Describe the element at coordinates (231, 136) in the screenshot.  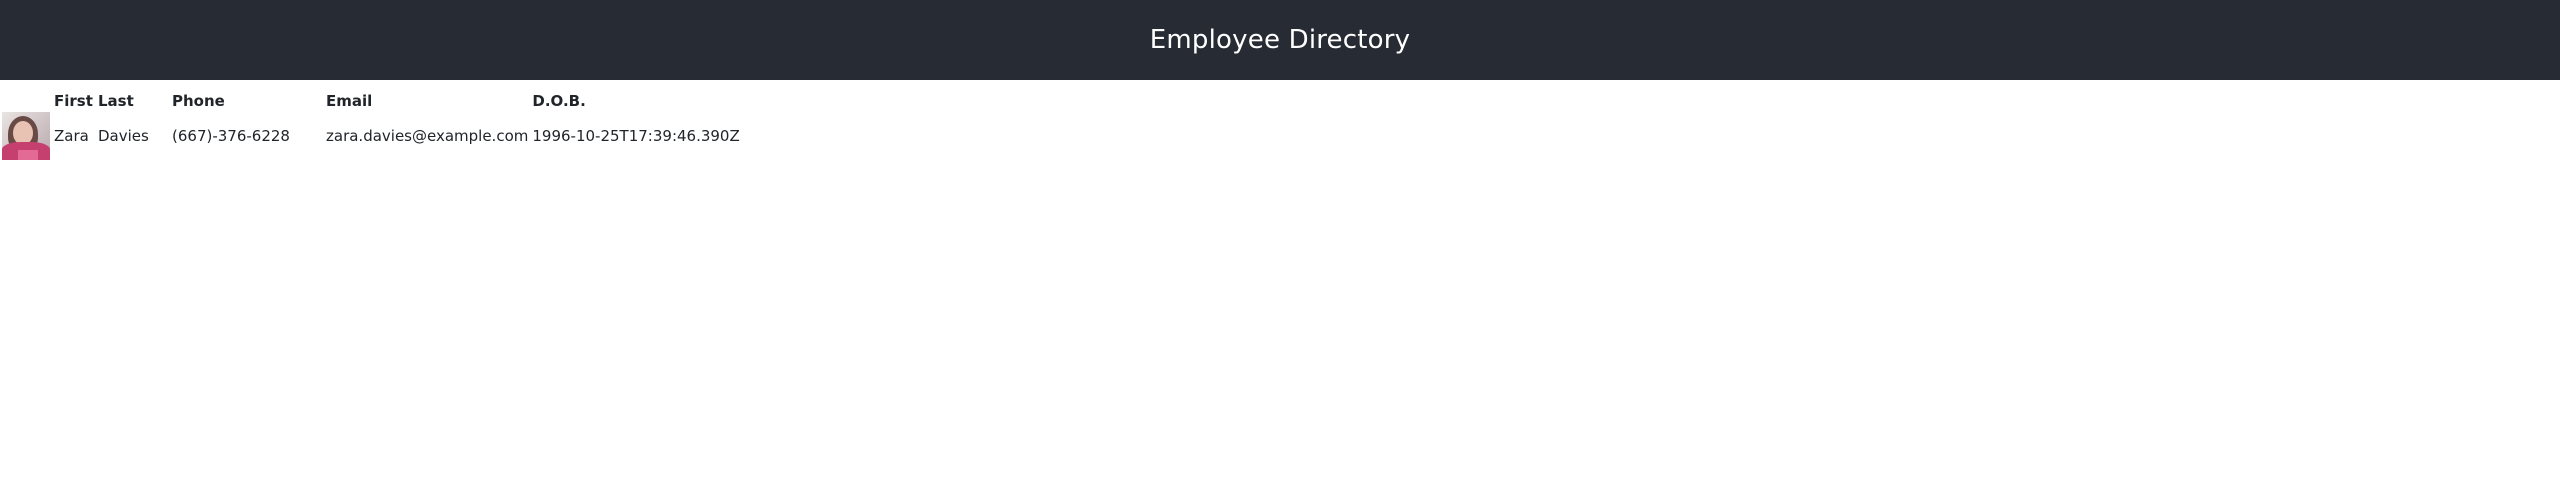
I see `cell-phone: (667)-376-6228` at that location.